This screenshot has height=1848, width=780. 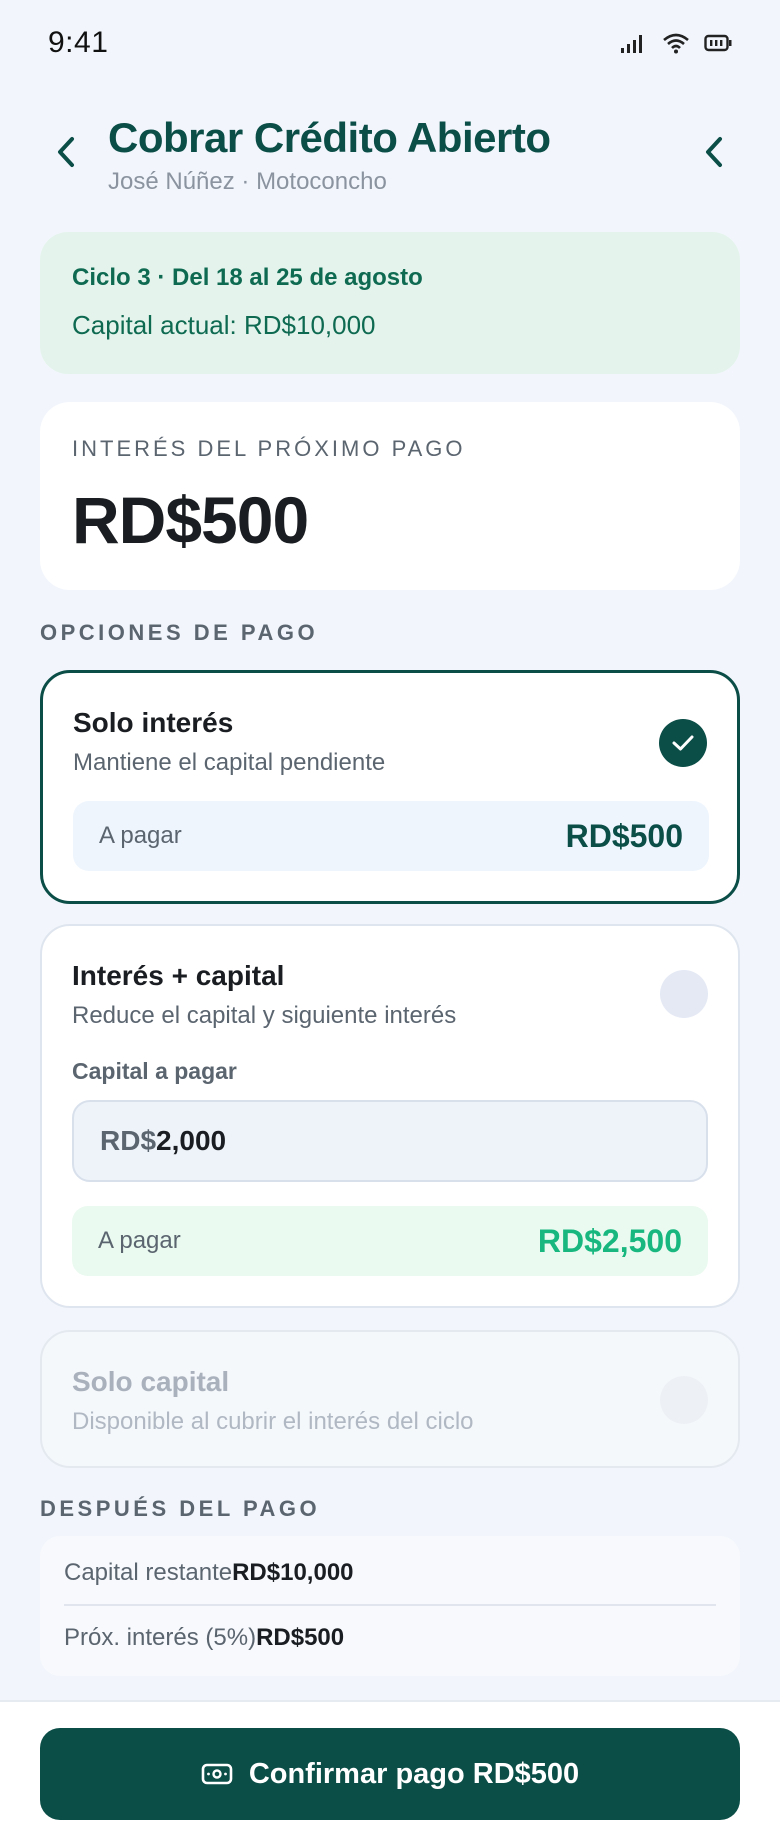 I want to click on page-title: Cobrar Crédito Abierto, so click(x=329, y=137).